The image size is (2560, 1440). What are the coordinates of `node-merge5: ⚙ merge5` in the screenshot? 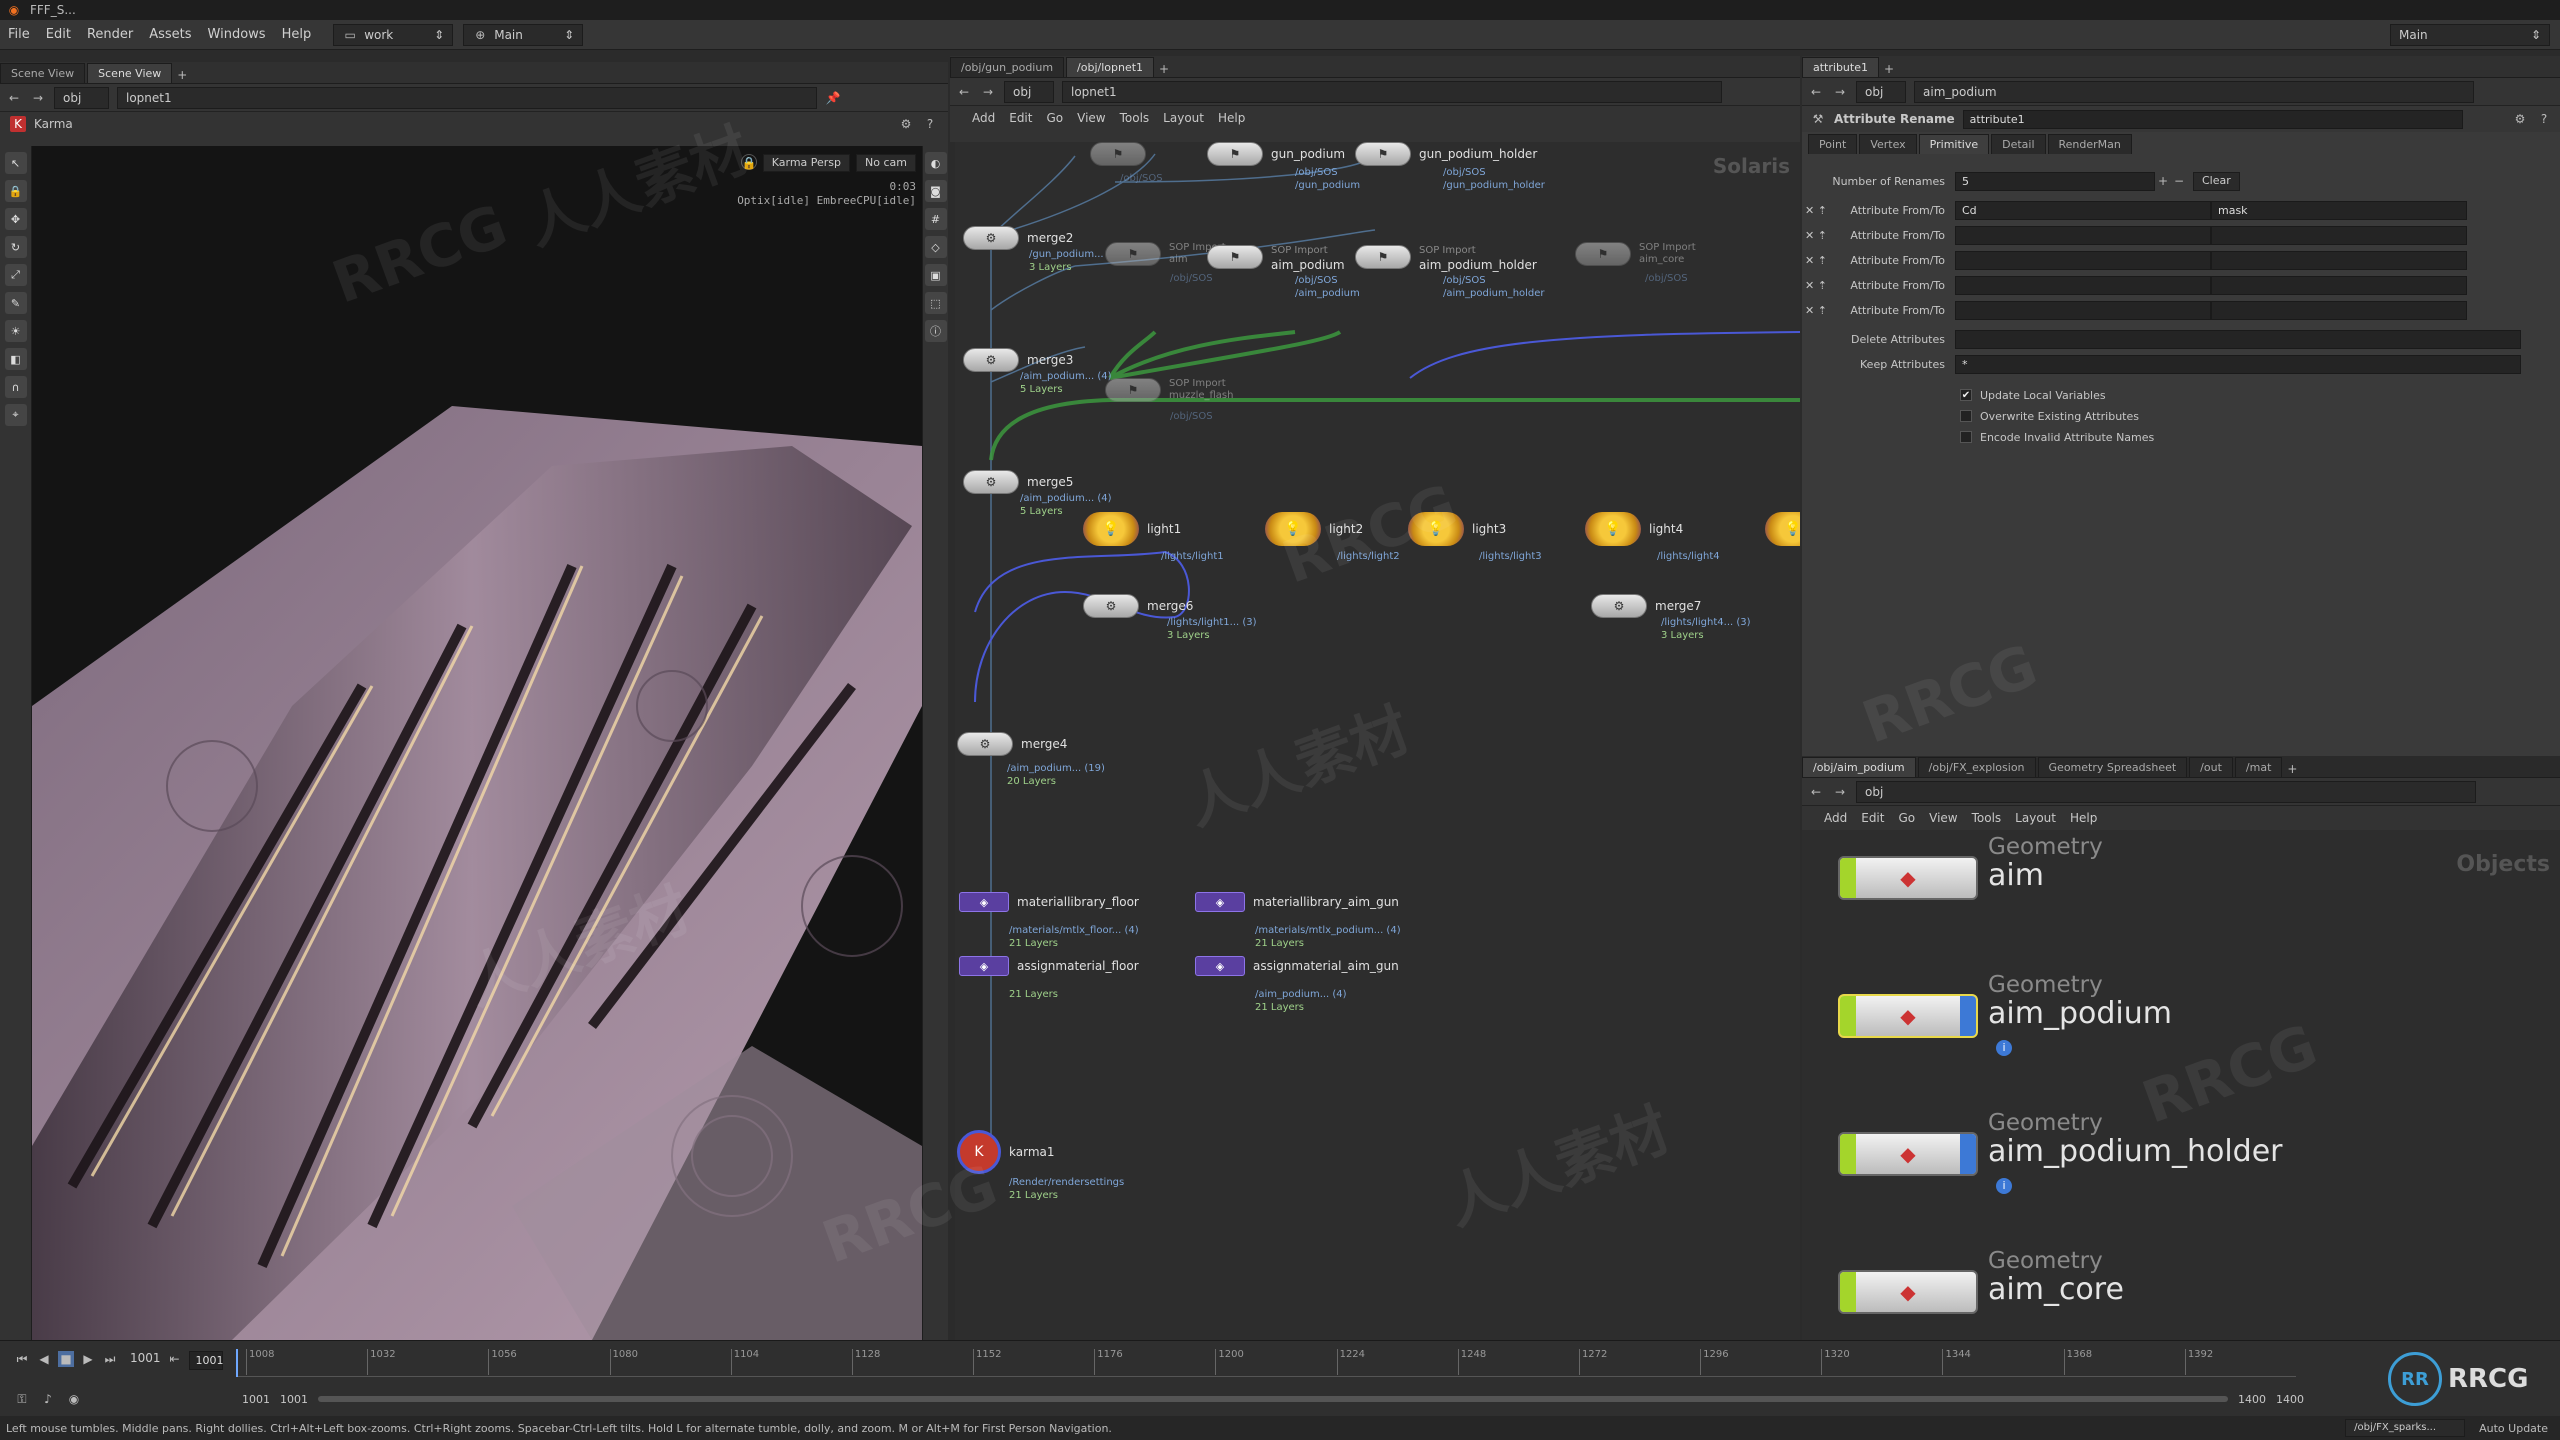 It's located at (1018, 482).